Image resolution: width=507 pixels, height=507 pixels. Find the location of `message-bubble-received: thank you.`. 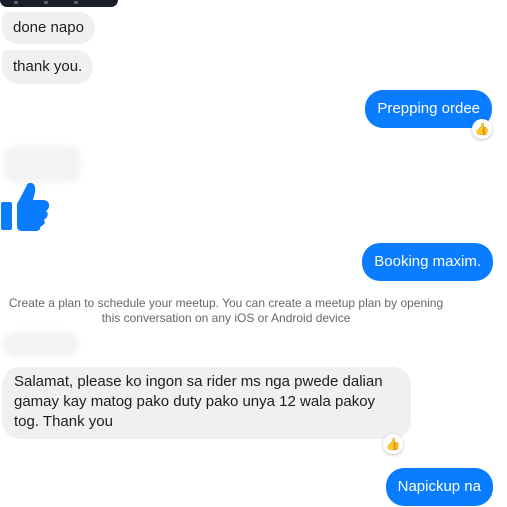

message-bubble-received: thank you. is located at coordinates (48, 67).